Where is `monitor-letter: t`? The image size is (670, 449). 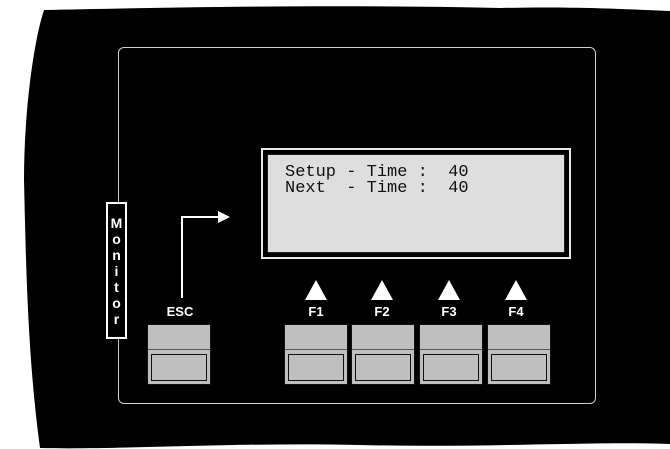
monitor-letter: t is located at coordinates (116, 286).